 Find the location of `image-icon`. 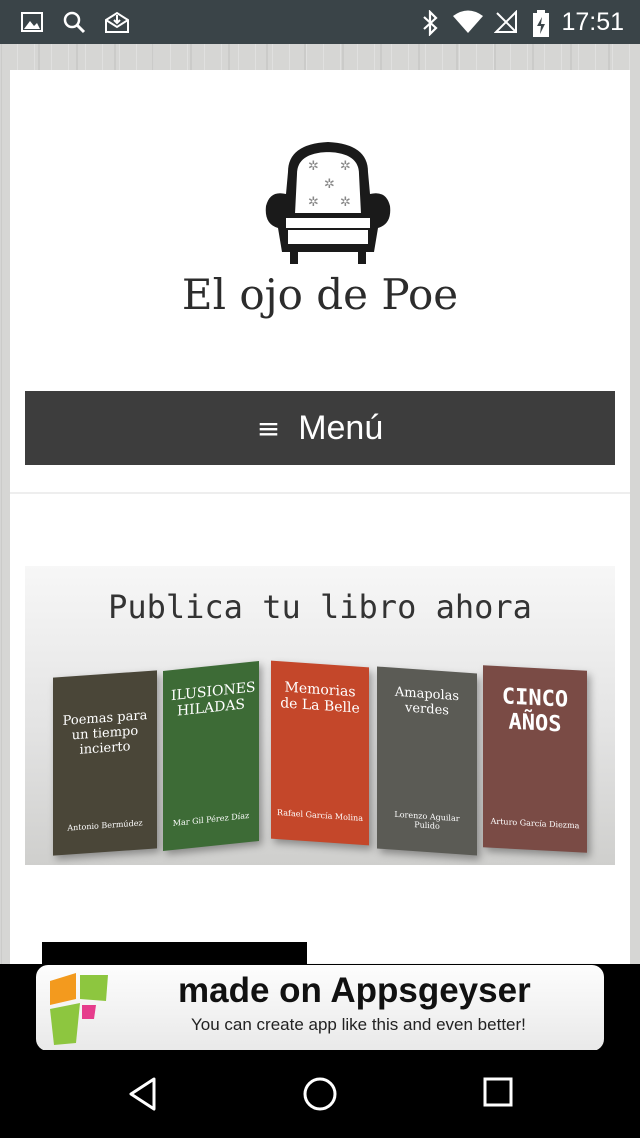

image-icon is located at coordinates (32, 22).